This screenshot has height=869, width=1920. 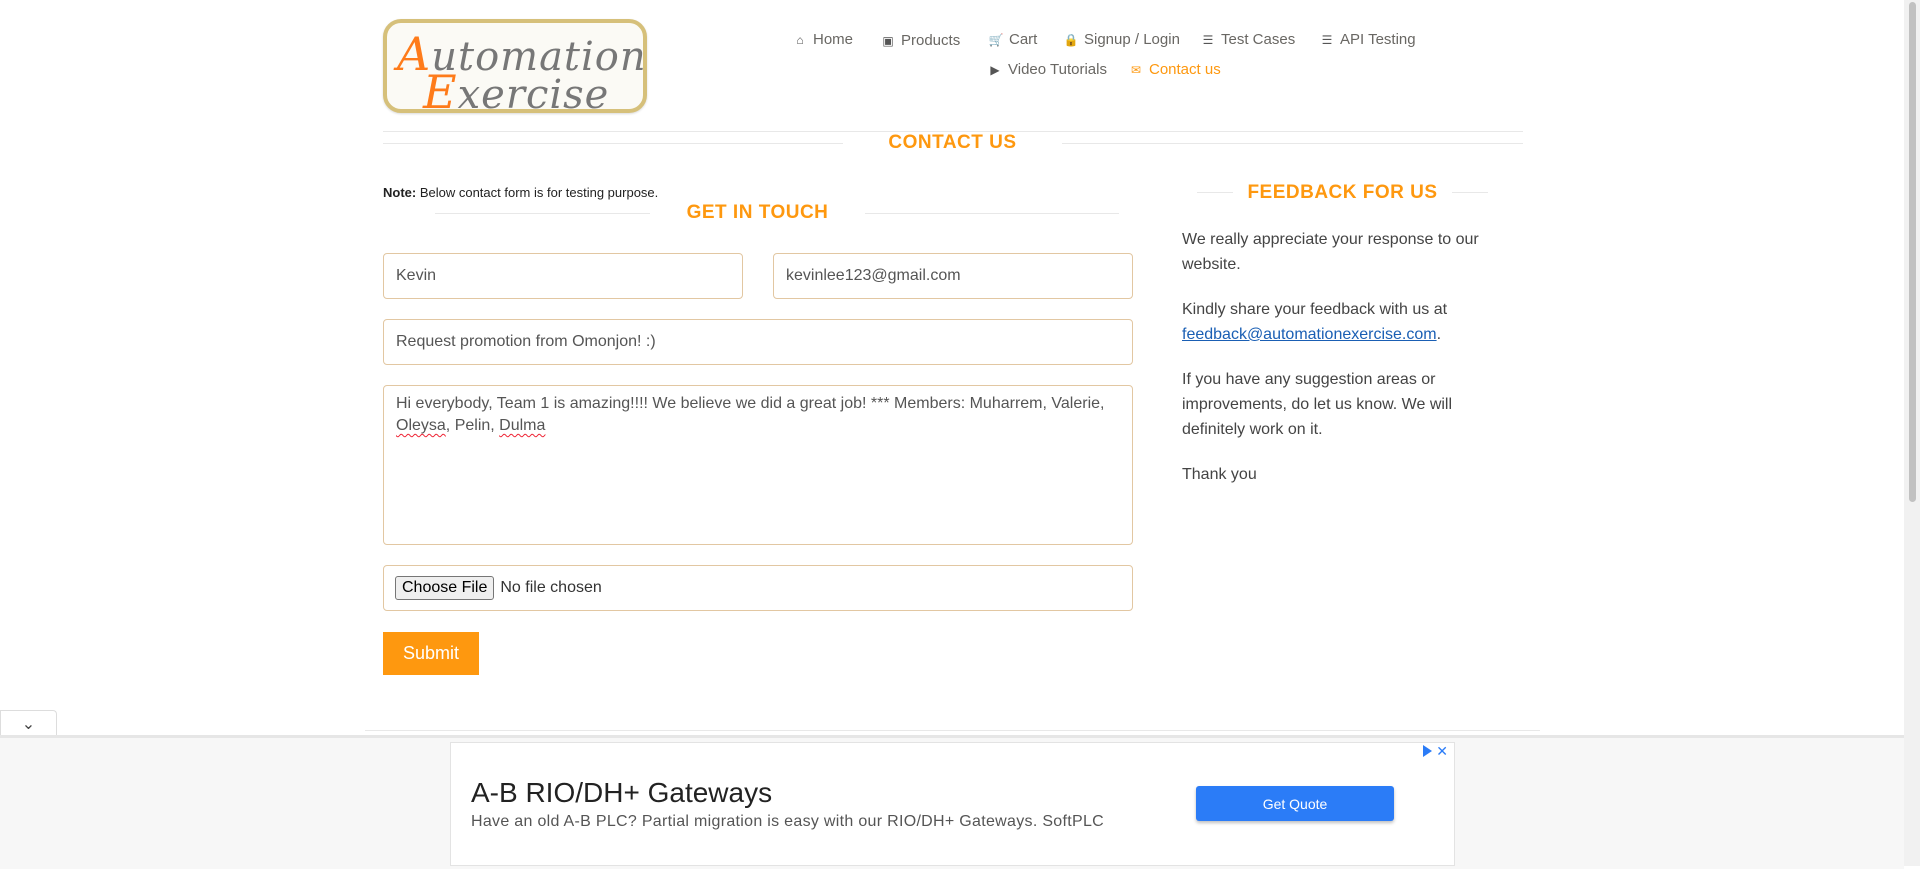 I want to click on misspelled-word: Oleysa, so click(x=421, y=425).